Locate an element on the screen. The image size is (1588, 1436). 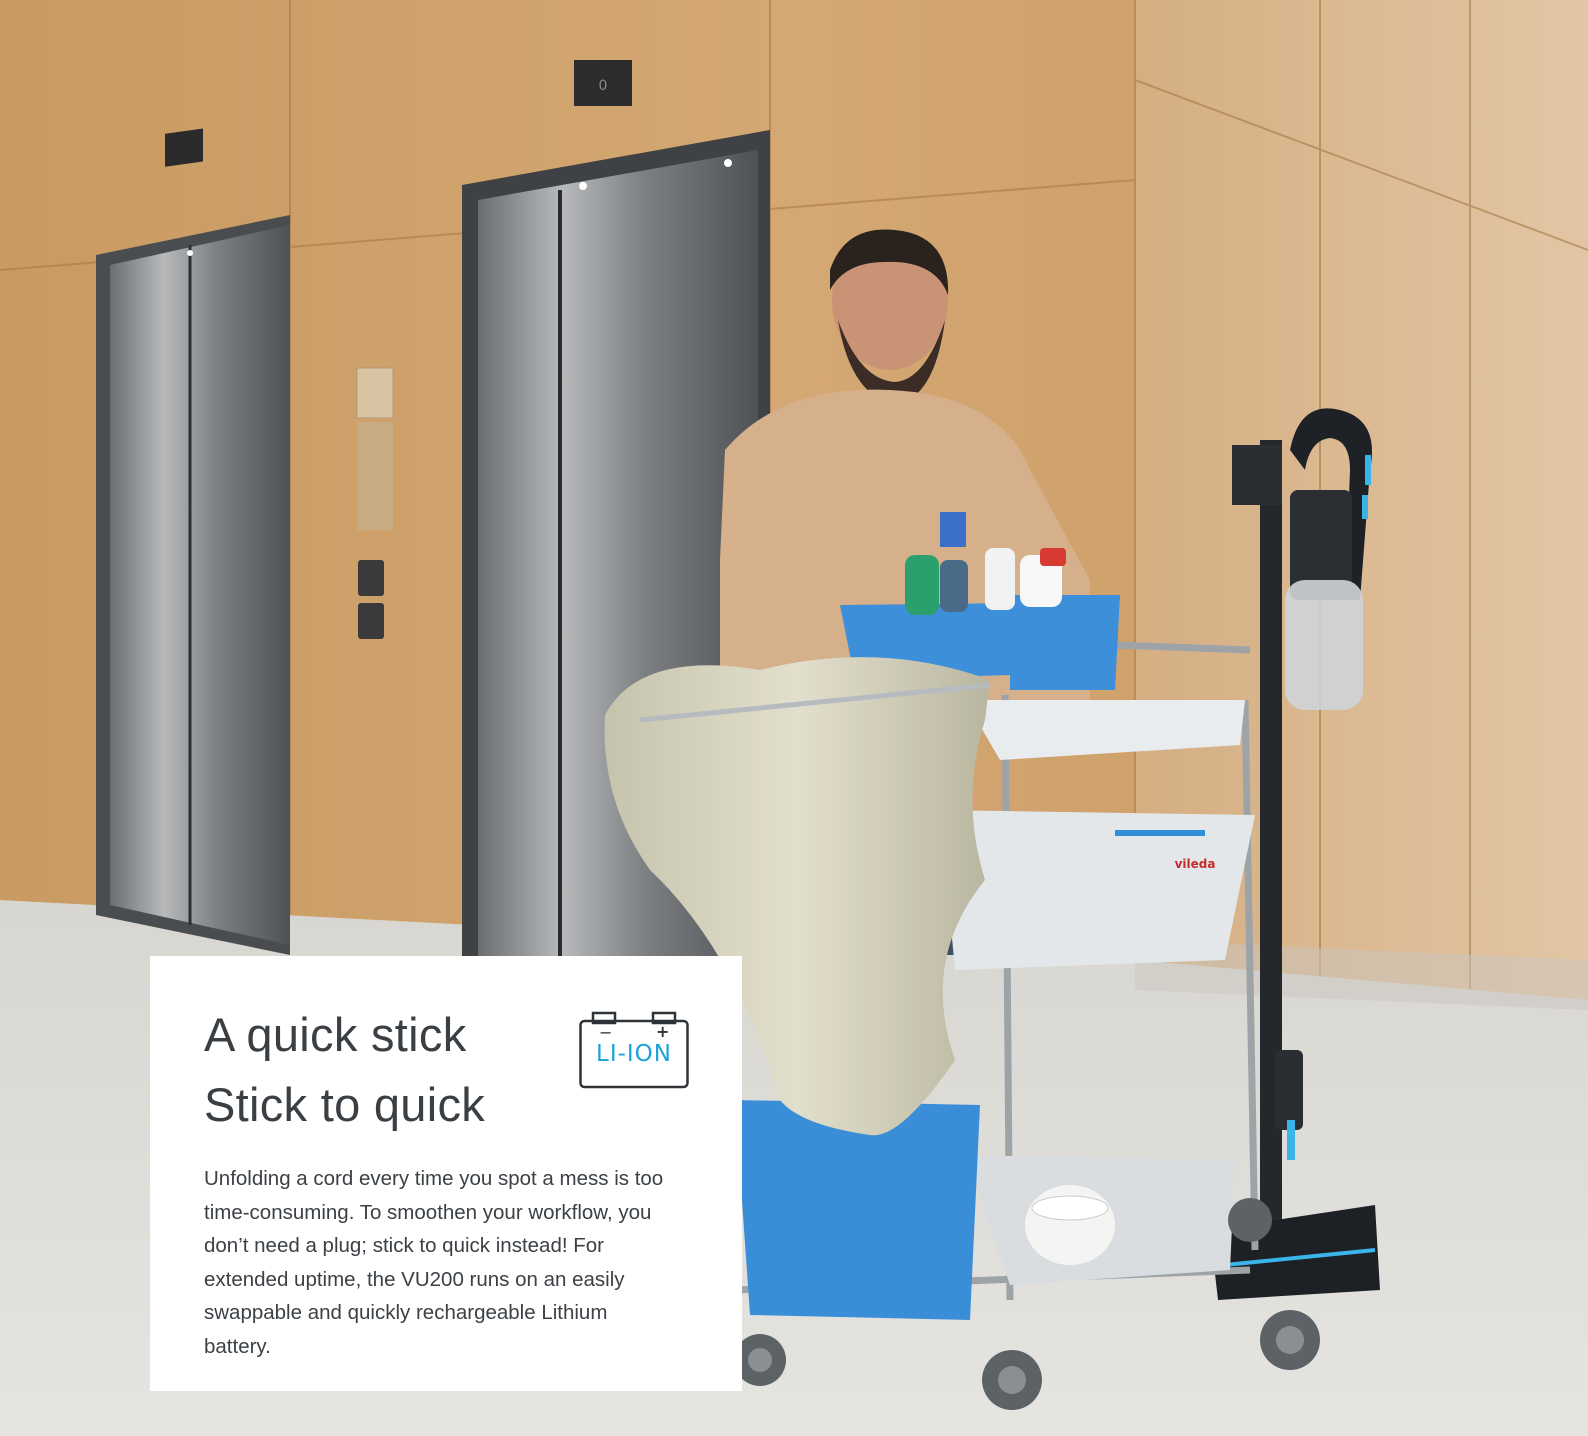
battery-icon: − + LI-ION is located at coordinates (634, 1050).